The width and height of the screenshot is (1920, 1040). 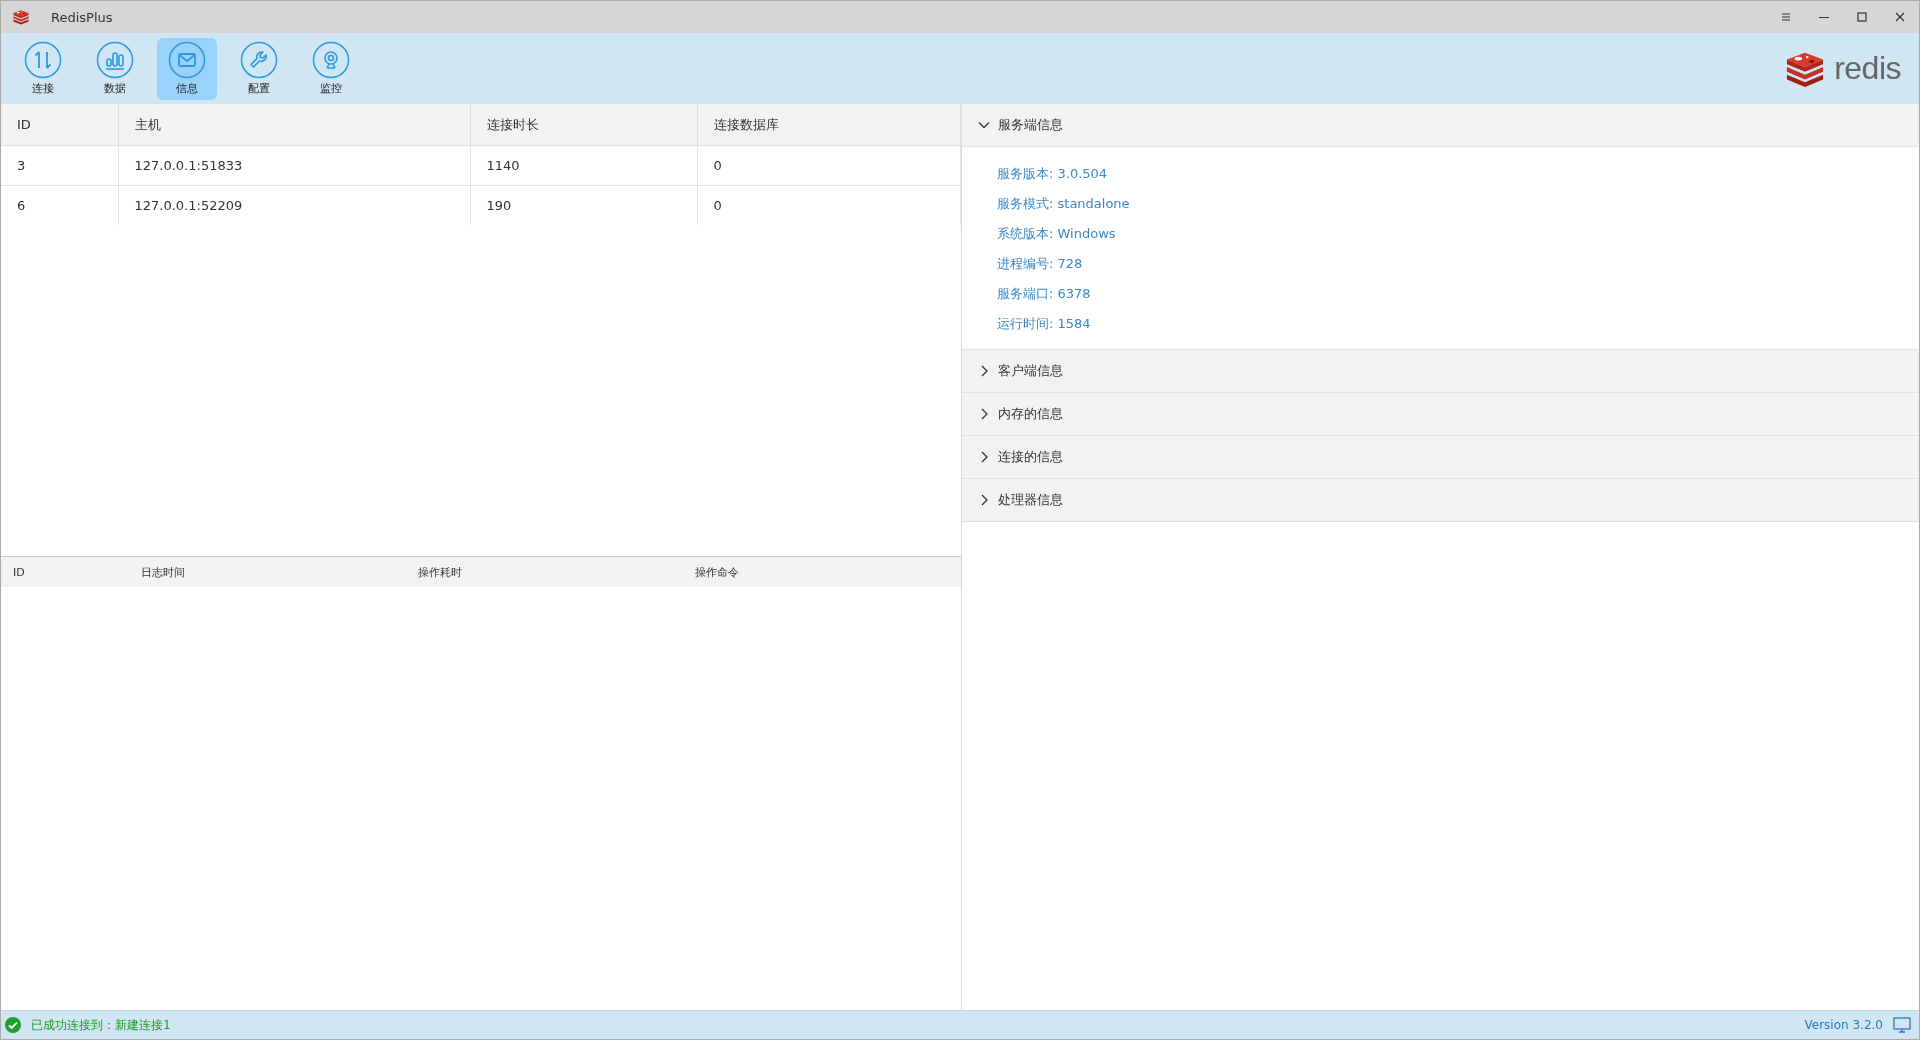 I want to click on column-header: 连接数据库, so click(x=829, y=125).